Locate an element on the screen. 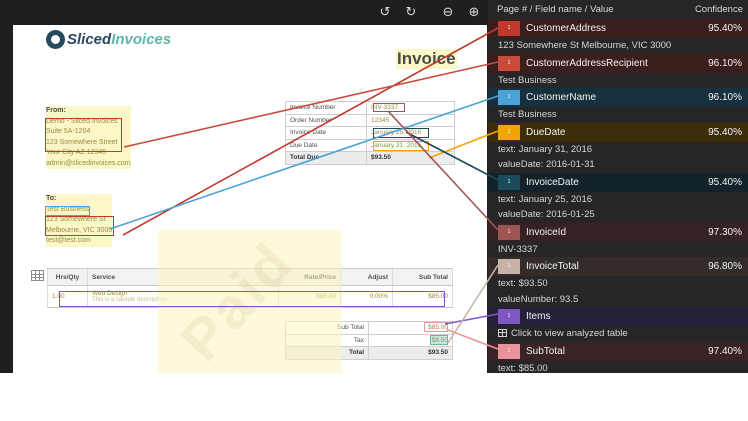 This screenshot has height=421, width=748. rotate-left-icon: ↺ is located at coordinates (385, 13).